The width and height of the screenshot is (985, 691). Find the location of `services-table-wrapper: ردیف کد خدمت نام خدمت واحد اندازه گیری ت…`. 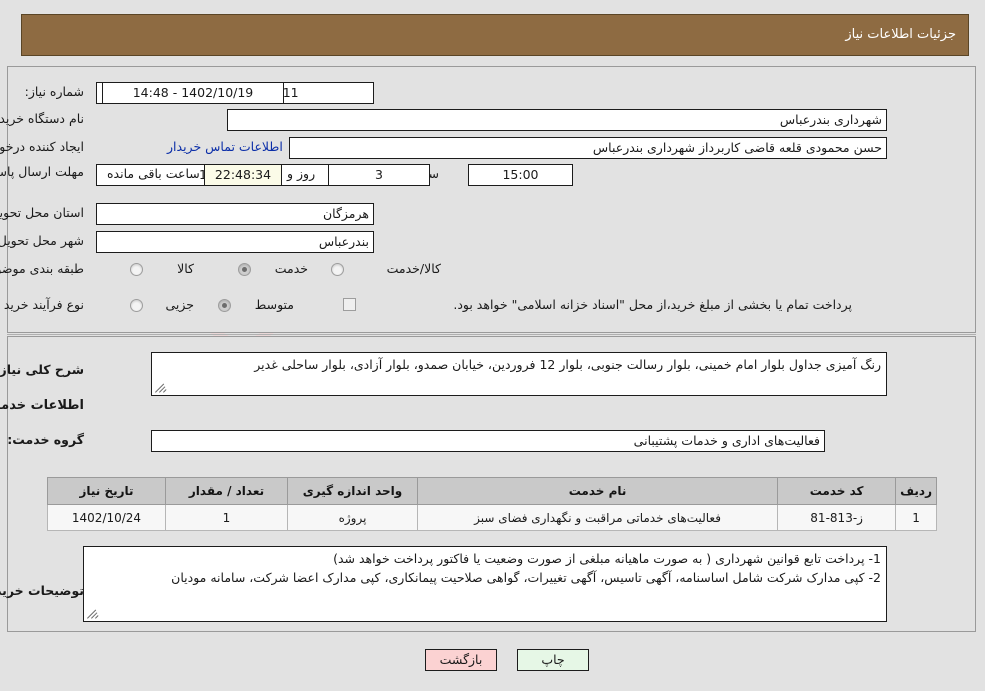

services-table-wrapper: ردیف کد خدمت نام خدمت واحد اندازه گیری ت… is located at coordinates (493, 504).